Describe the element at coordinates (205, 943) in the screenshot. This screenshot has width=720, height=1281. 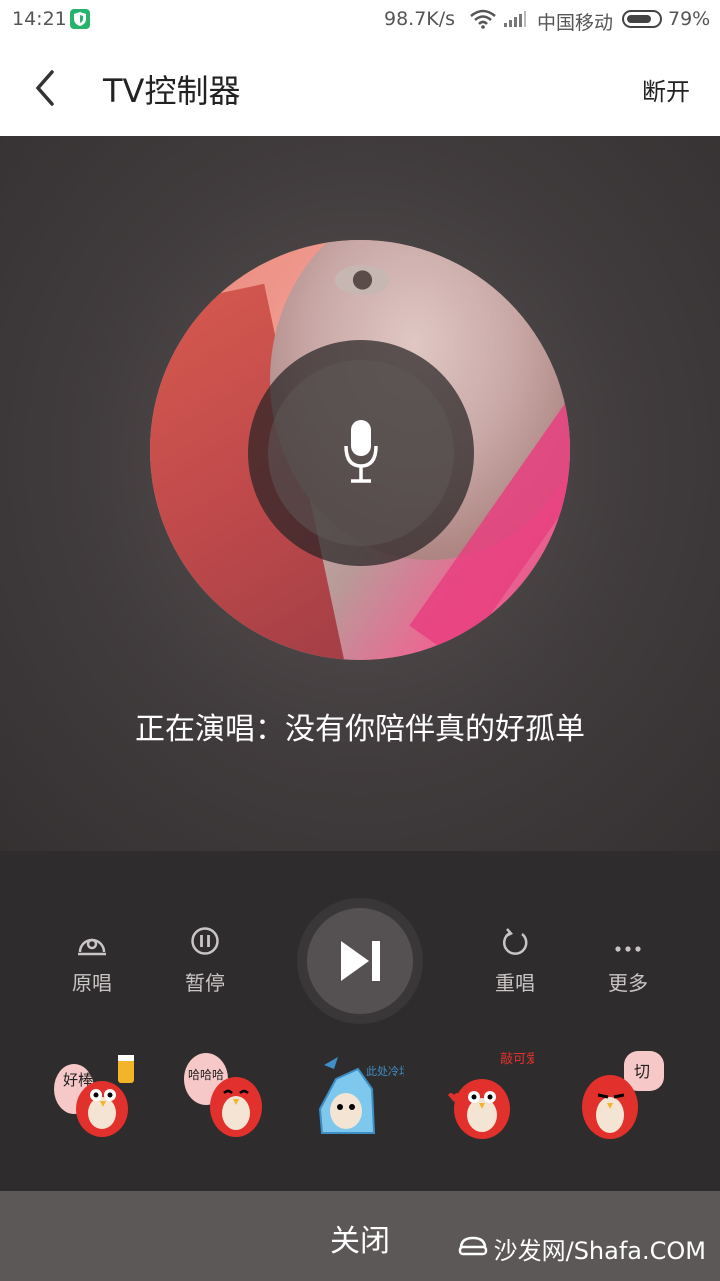
I see `pause-icon` at that location.